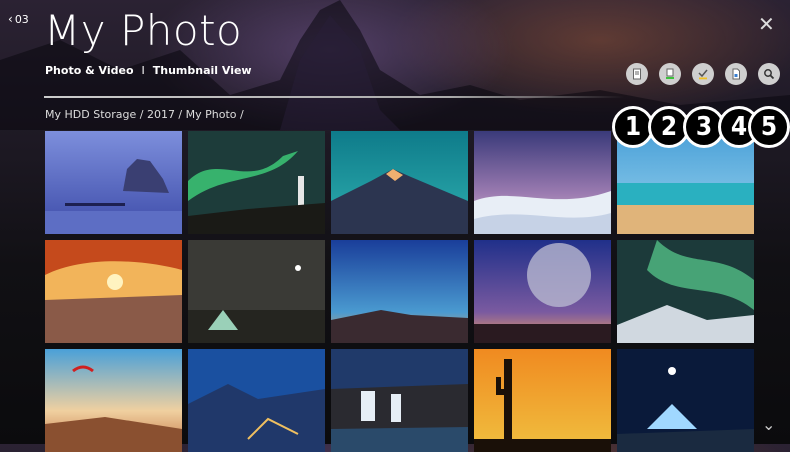 The width and height of the screenshot is (790, 452). I want to click on photo-city-valley, so click(256, 400).